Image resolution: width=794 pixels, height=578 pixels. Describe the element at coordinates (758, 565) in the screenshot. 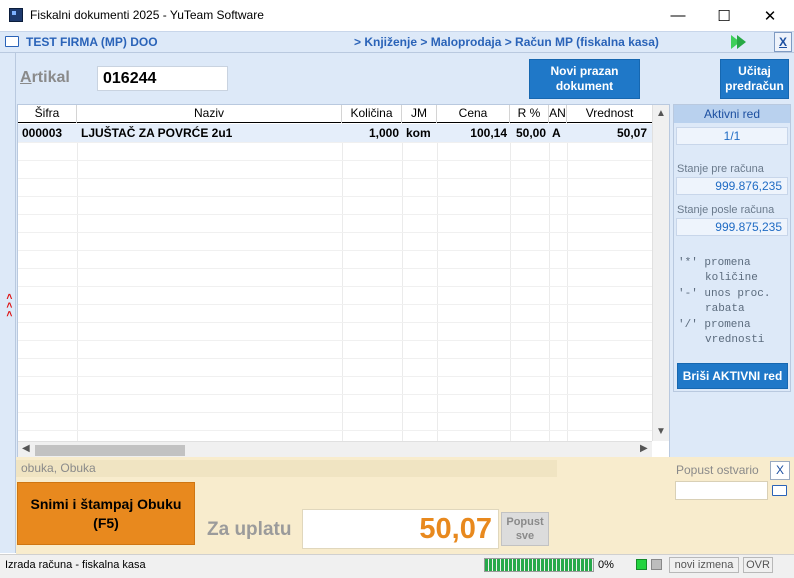

I see `overwrite-indicator: OVR` at that location.